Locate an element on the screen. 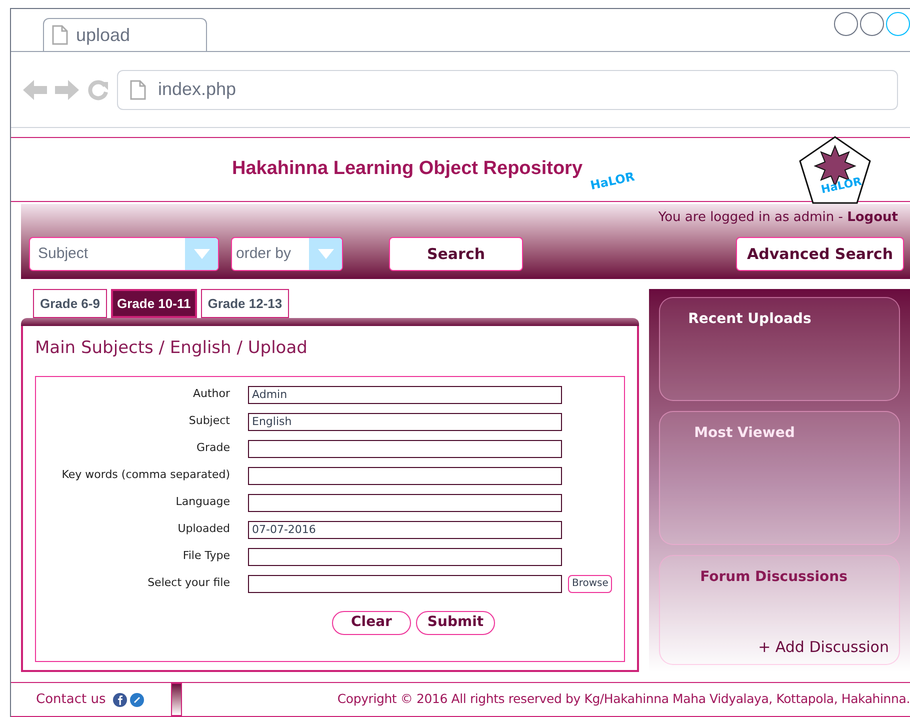 This screenshot has width=910, height=717. advanced-search-button: Advanced Search is located at coordinates (820, 253).